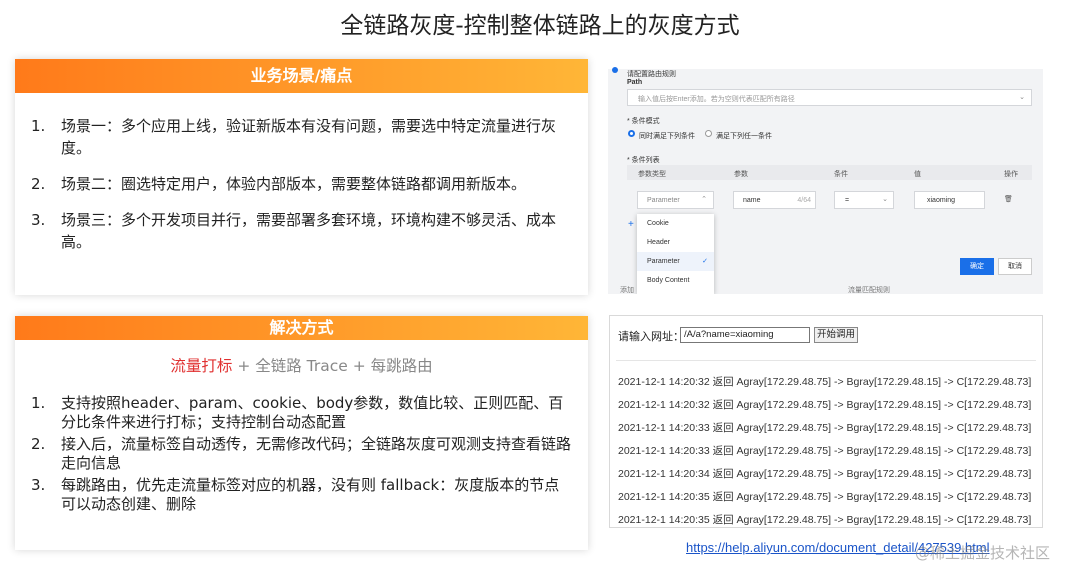 The width and height of the screenshot is (1080, 567). I want to click on path-placeholder: 输入值后按Enter添加。若为空则代表匹配所有路径, so click(716, 99).